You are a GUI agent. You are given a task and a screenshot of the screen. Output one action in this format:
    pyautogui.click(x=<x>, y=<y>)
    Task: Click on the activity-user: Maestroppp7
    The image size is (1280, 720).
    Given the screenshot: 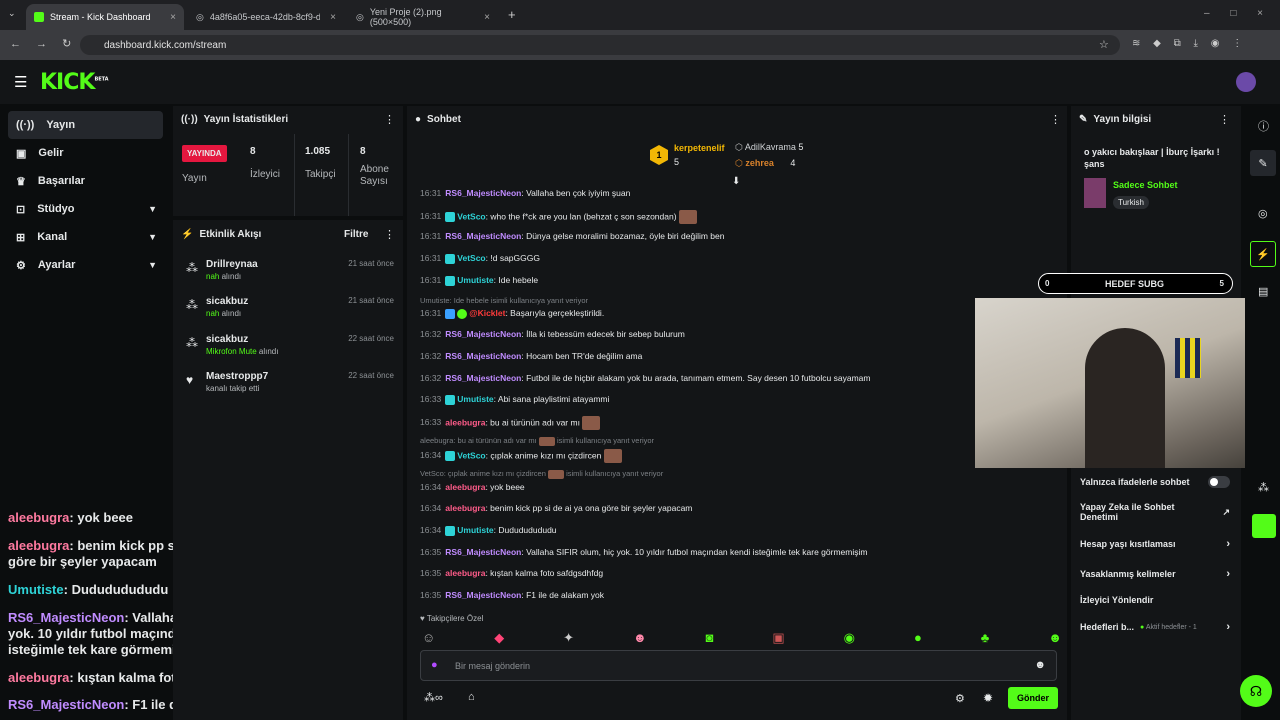 What is the action you would take?
    pyautogui.click(x=237, y=376)
    